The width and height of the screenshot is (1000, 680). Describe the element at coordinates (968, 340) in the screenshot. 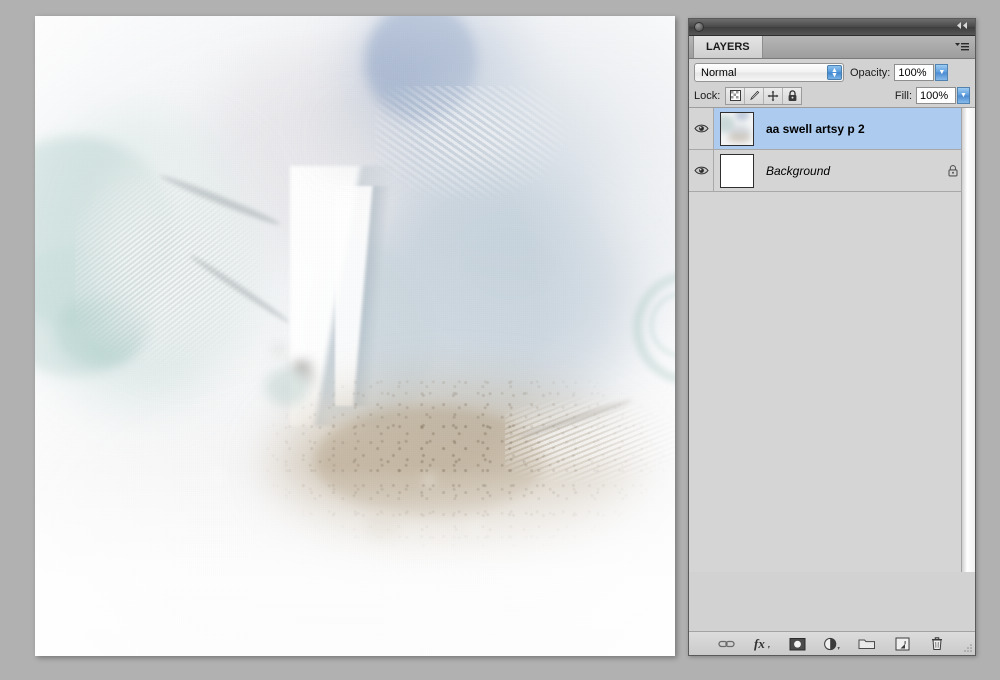

I see `layers-scrollbar` at that location.